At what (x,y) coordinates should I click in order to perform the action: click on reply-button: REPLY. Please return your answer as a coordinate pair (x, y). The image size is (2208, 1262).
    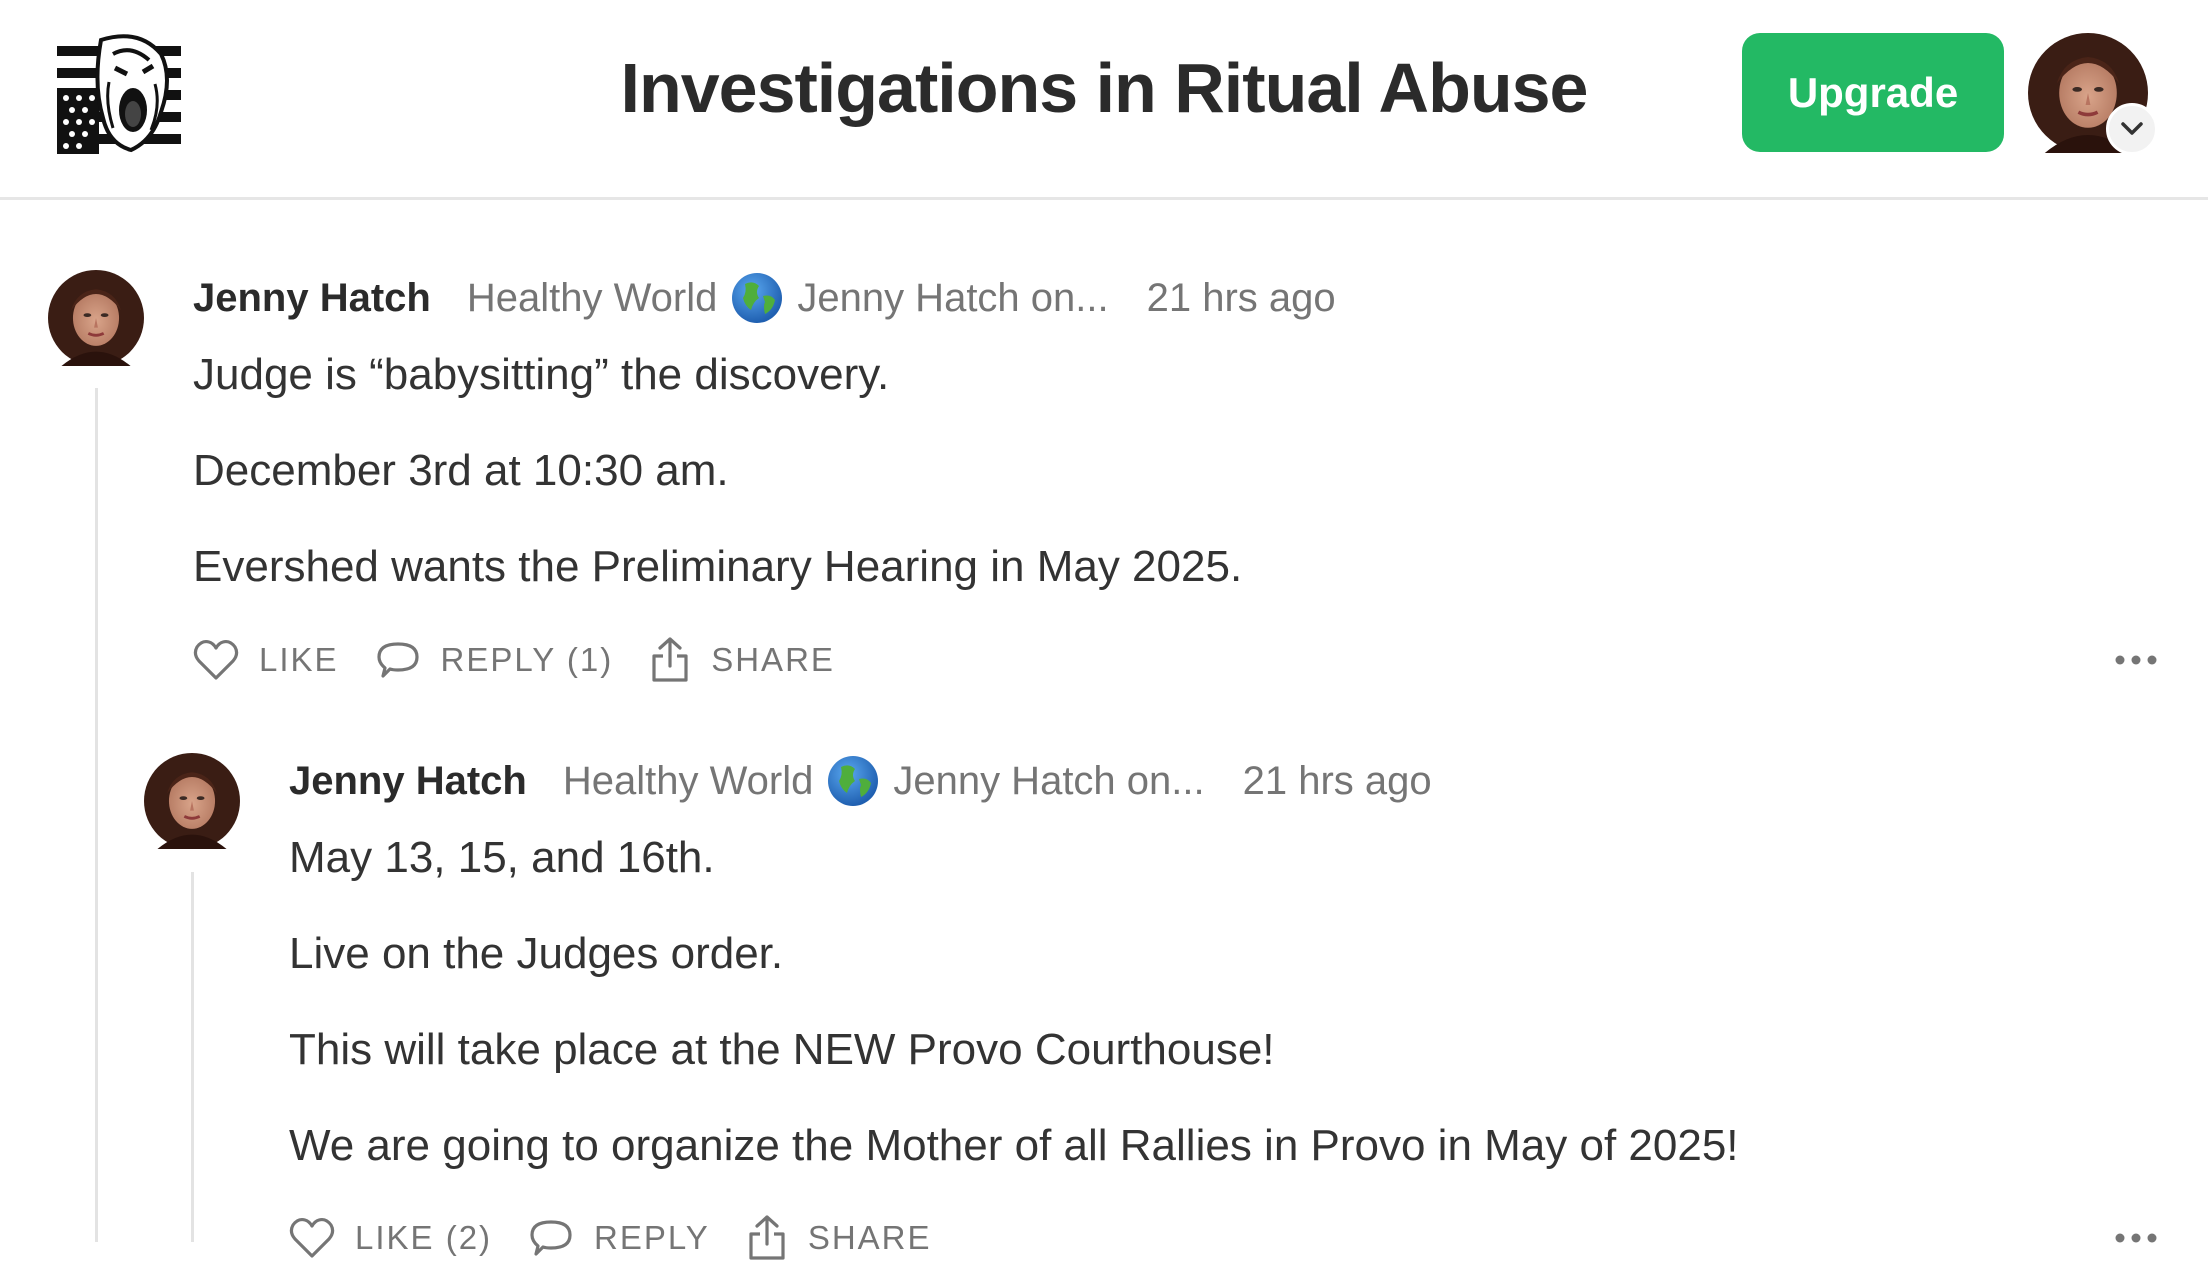
    Looking at the image, I should click on (619, 1238).